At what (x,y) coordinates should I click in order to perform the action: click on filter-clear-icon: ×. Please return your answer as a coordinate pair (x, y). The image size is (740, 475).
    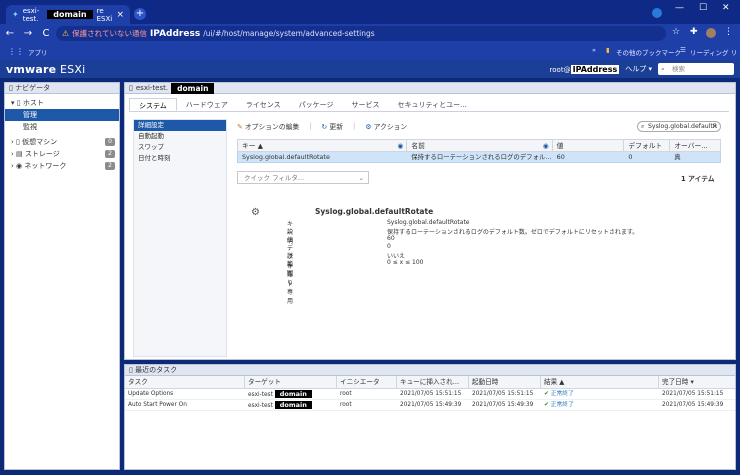
    Looking at the image, I should click on (714, 127).